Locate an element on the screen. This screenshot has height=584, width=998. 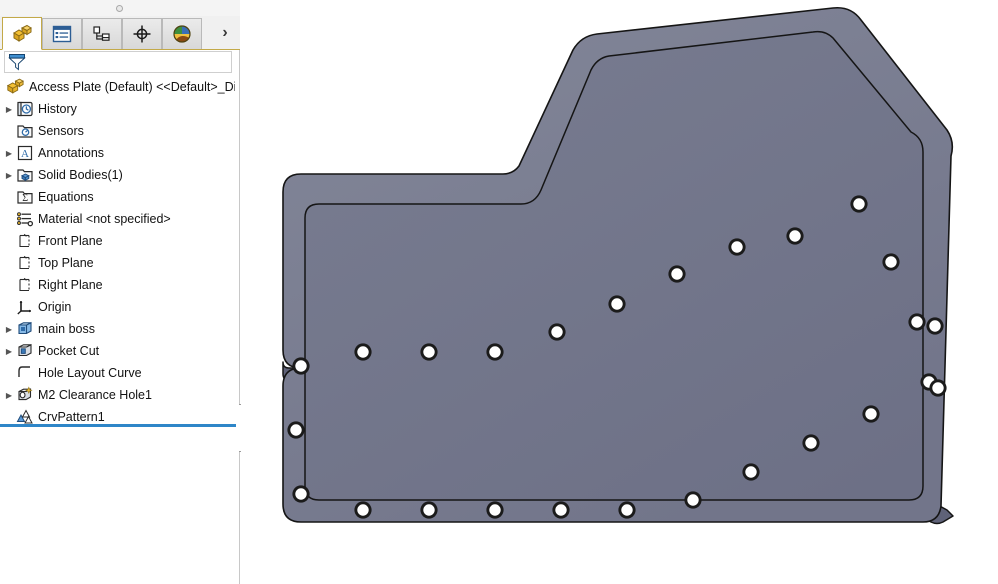
tab-property-manager is located at coordinates (62, 33).